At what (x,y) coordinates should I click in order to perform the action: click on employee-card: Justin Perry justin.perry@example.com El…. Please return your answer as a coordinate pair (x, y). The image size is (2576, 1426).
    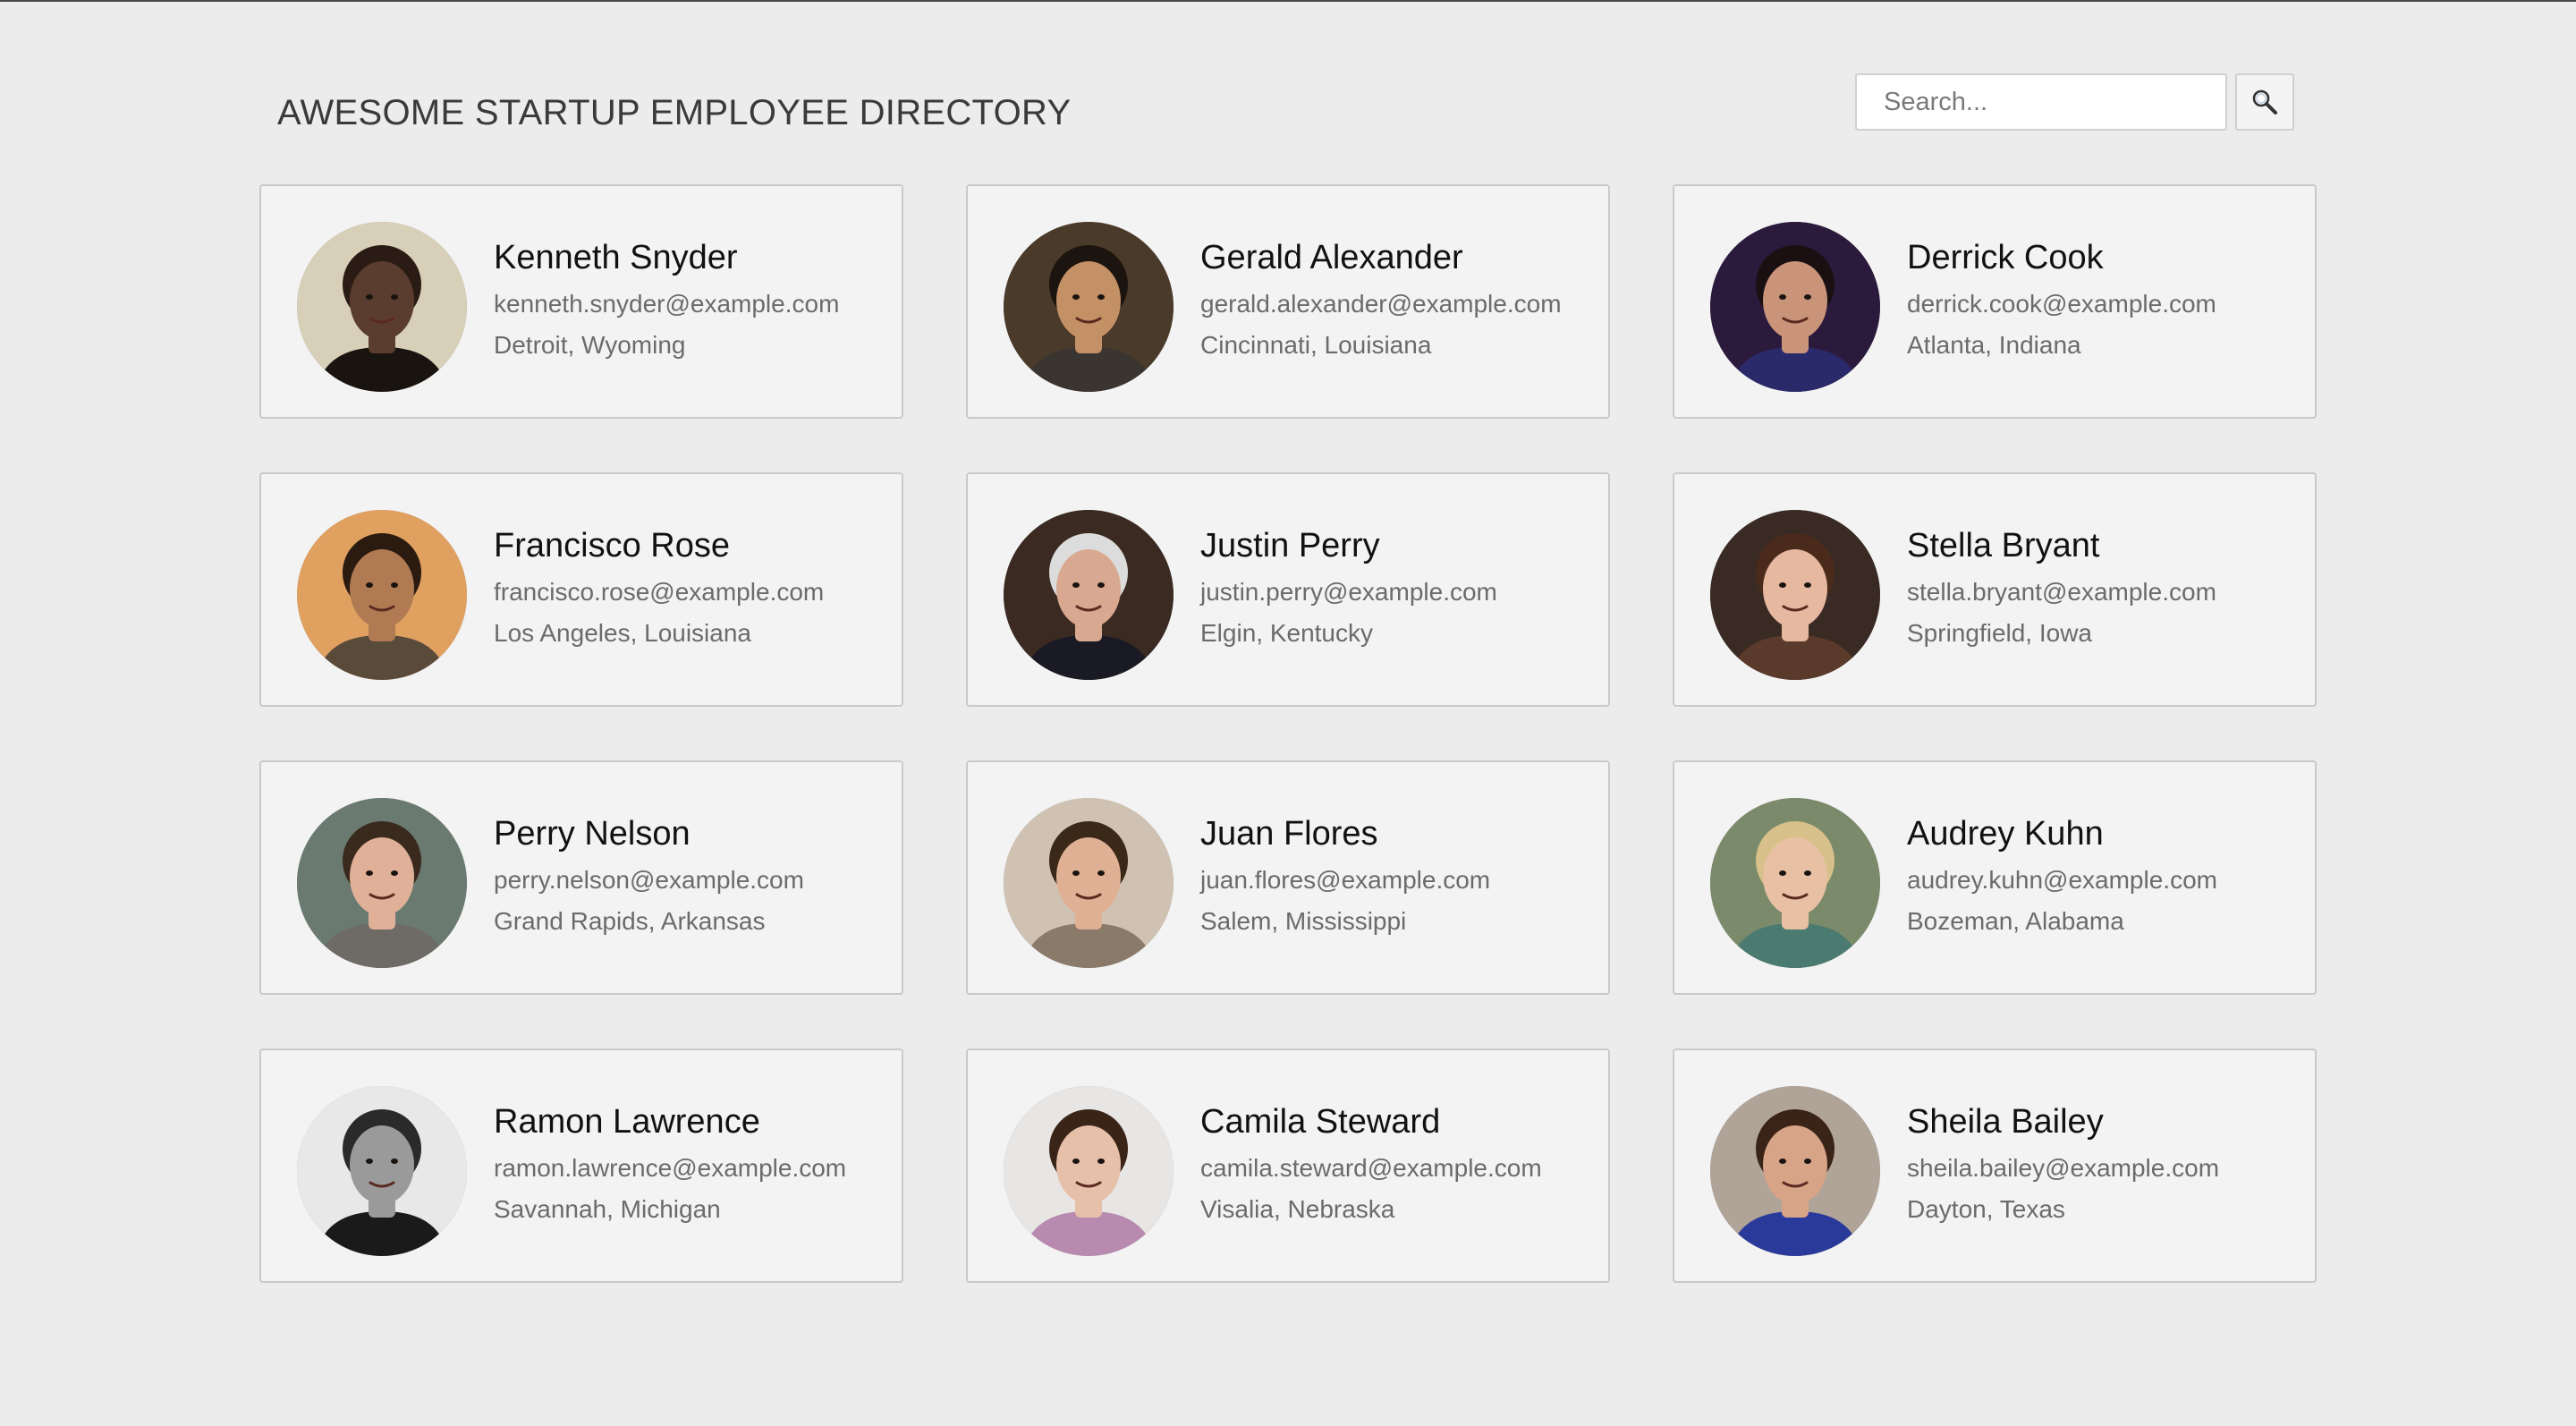
    Looking at the image, I should click on (1288, 590).